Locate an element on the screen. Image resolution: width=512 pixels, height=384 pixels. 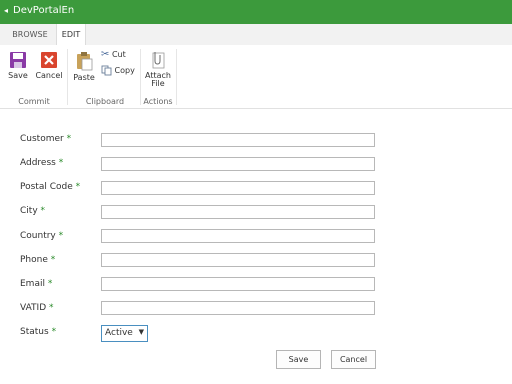
label-postal-code: Postal Code * is located at coordinates (50, 187).